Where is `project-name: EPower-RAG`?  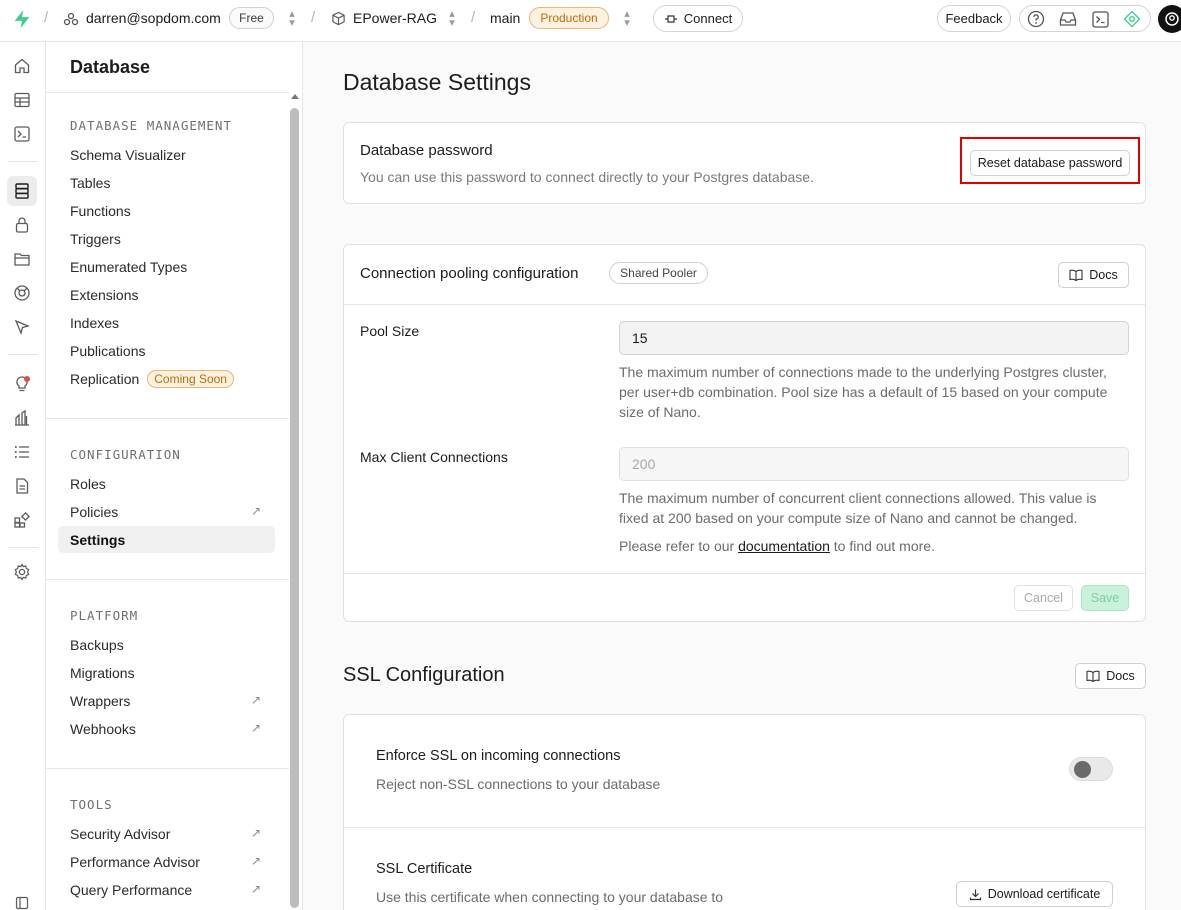 project-name: EPower-RAG is located at coordinates (395, 18).